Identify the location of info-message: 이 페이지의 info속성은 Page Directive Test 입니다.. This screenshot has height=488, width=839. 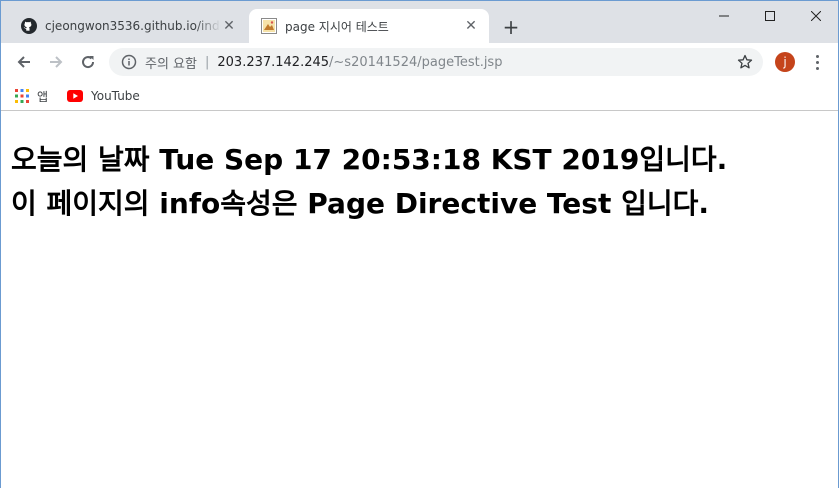
(360, 203).